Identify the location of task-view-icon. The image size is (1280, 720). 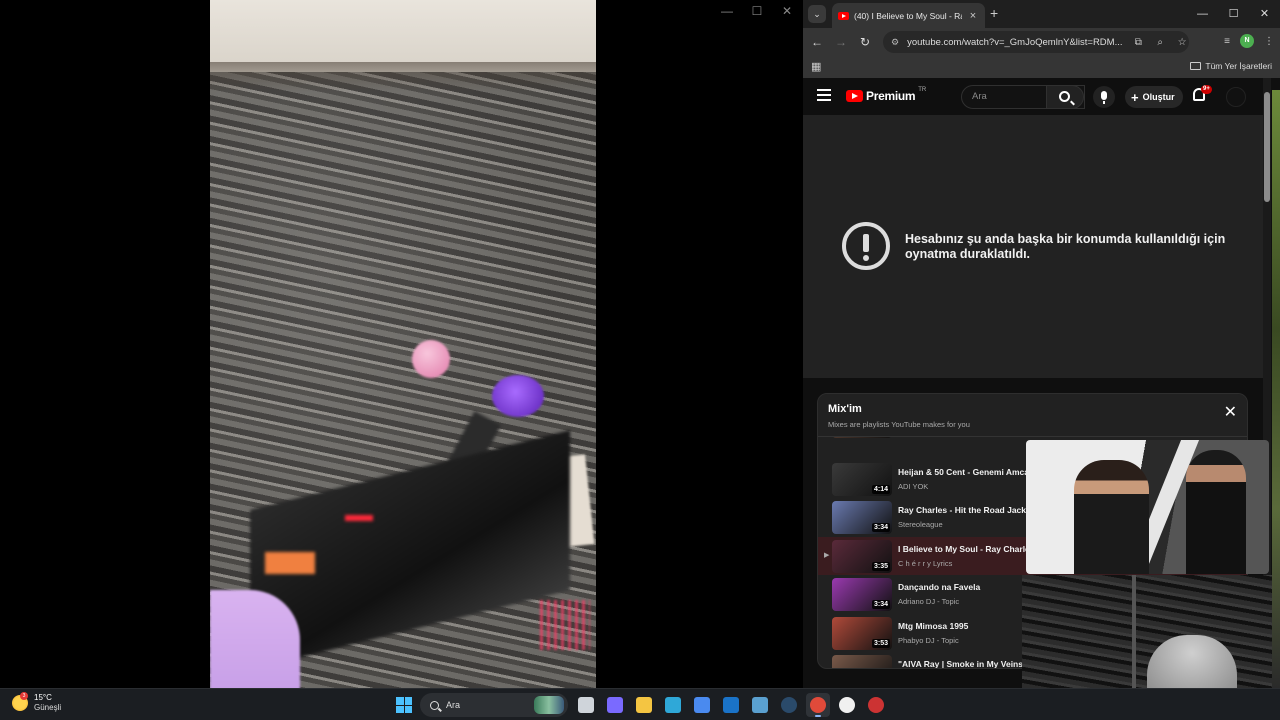
(586, 705).